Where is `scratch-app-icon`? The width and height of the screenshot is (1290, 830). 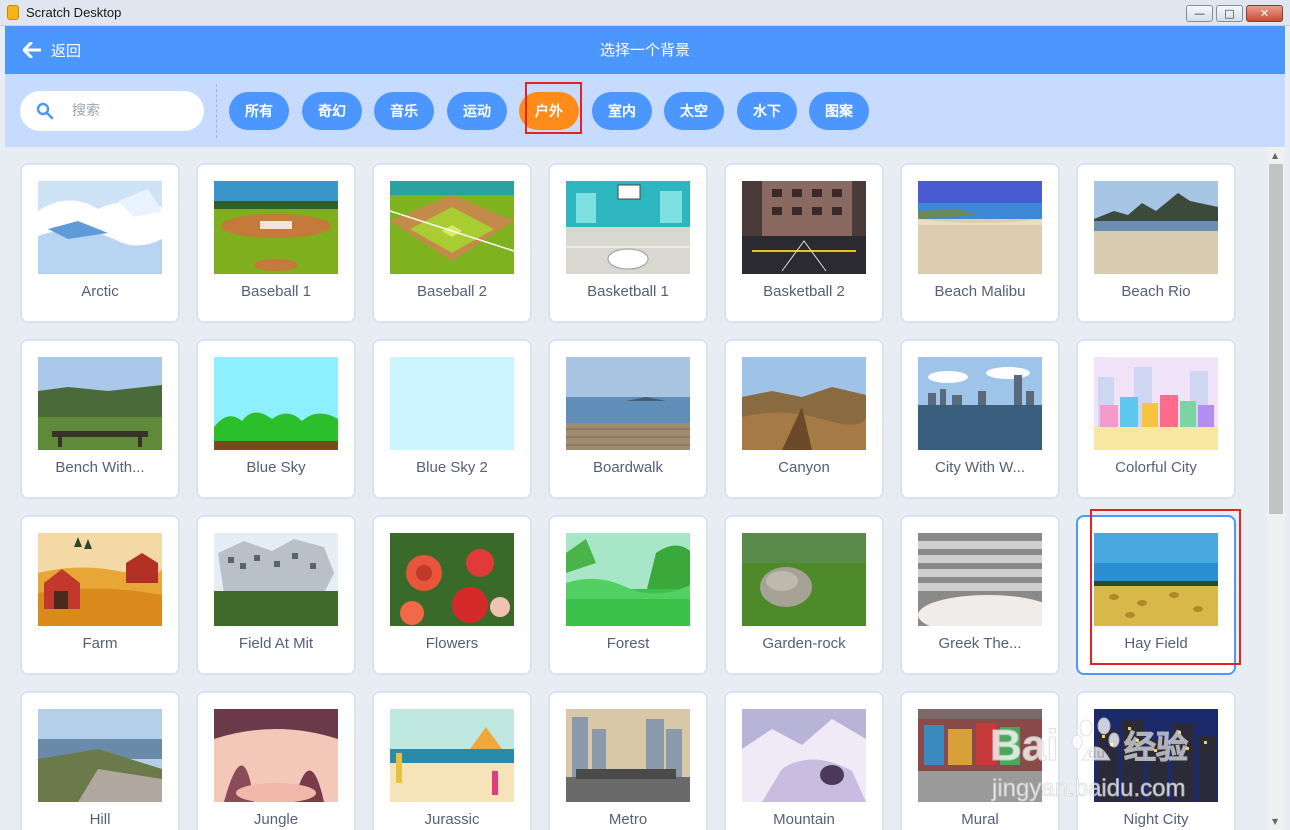
scratch-app-icon is located at coordinates (13, 12).